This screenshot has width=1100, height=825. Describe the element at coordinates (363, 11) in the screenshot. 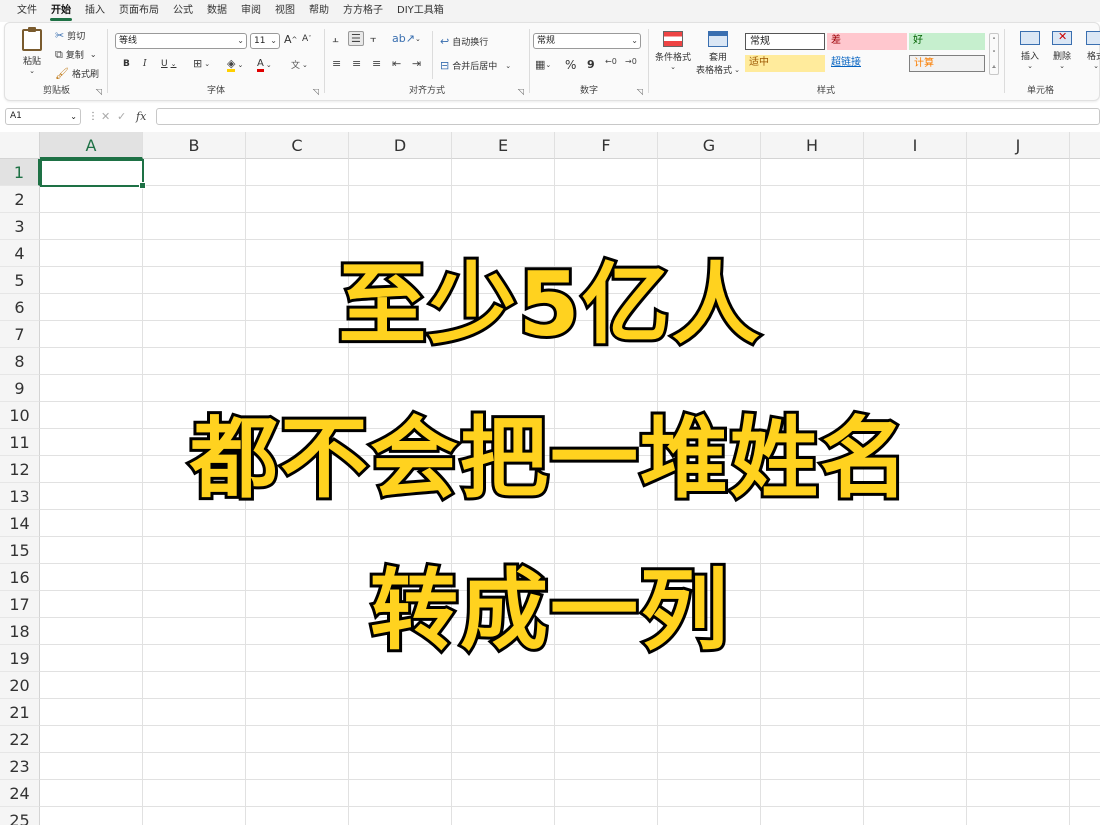

I see `tab-9: 方方格子` at that location.